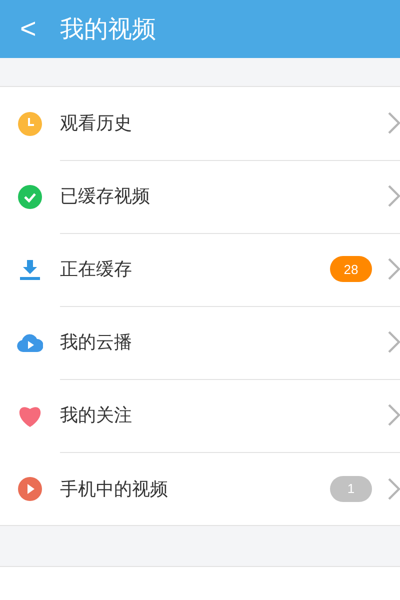 The width and height of the screenshot is (400, 600). What do you see at coordinates (30, 124) in the screenshot?
I see `clock-icon` at bounding box center [30, 124].